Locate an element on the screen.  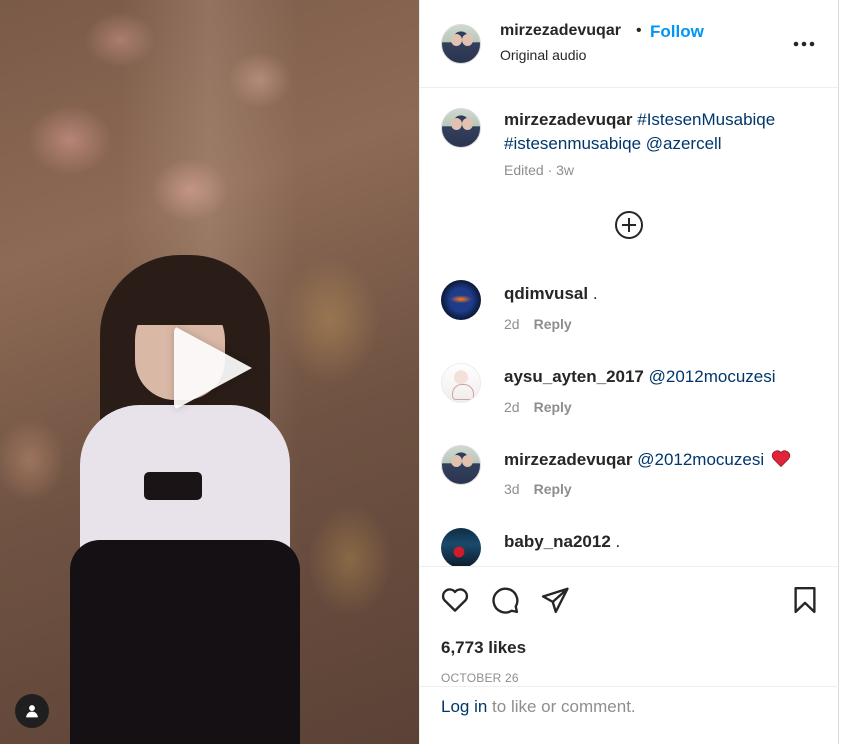
subject-bangs is located at coordinates (180, 305).